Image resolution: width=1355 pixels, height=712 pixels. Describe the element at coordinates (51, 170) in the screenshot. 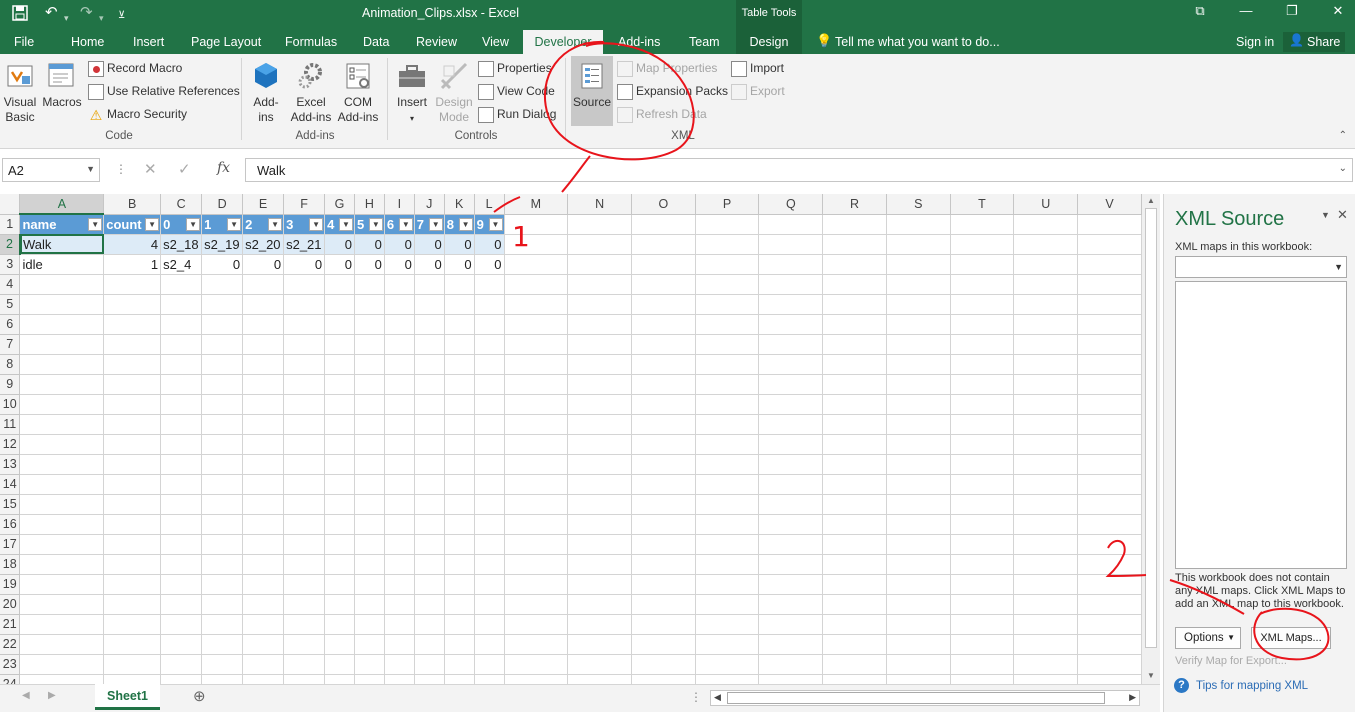

I see `name-box: A2 ▼` at that location.